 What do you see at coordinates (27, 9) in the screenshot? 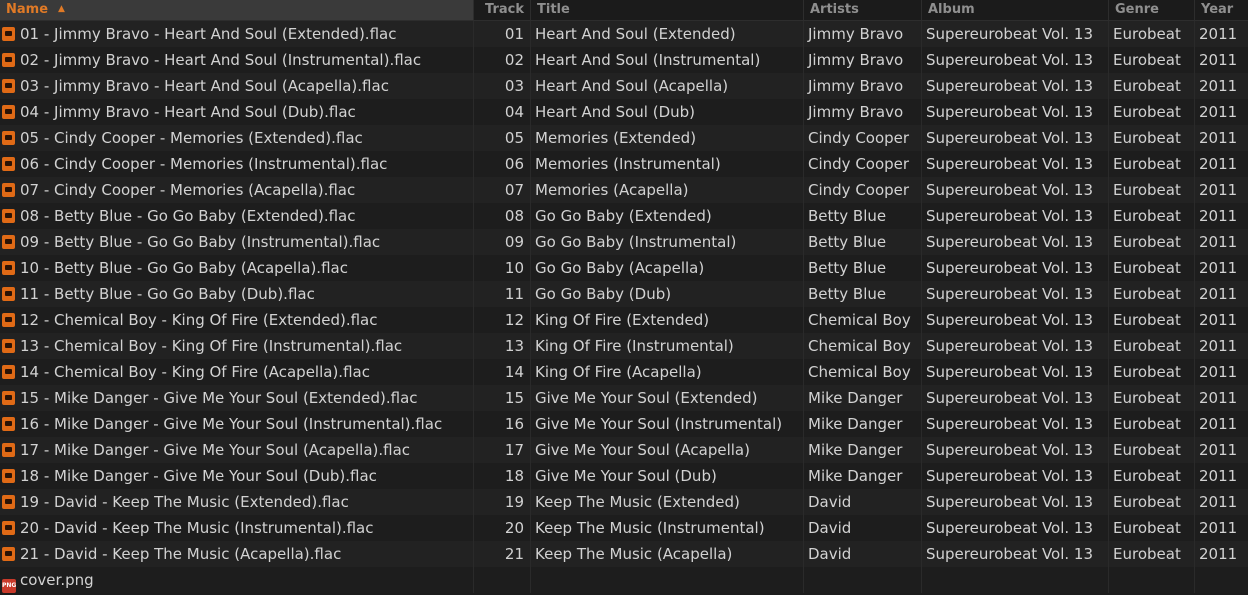
I see `column-header-name-label: Name` at bounding box center [27, 9].